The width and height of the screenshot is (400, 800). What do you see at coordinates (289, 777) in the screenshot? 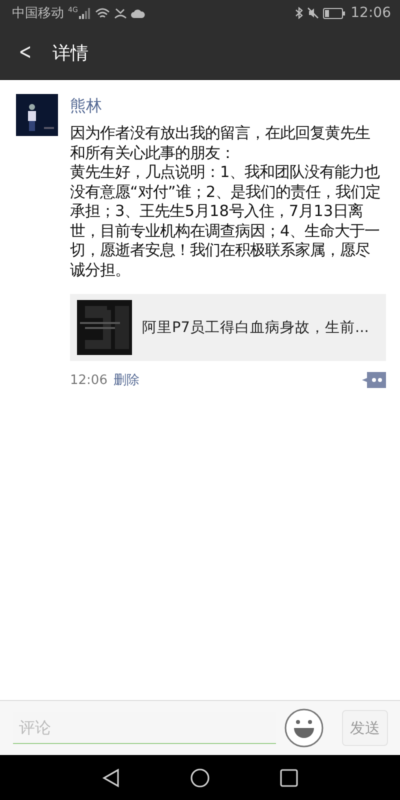
I see `recents-icon` at bounding box center [289, 777].